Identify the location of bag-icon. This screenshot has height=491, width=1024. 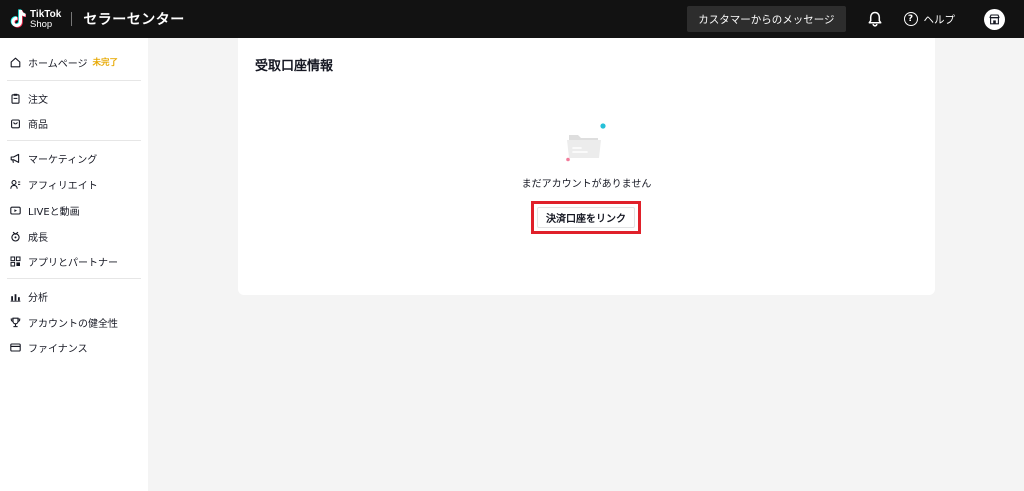
(15, 123).